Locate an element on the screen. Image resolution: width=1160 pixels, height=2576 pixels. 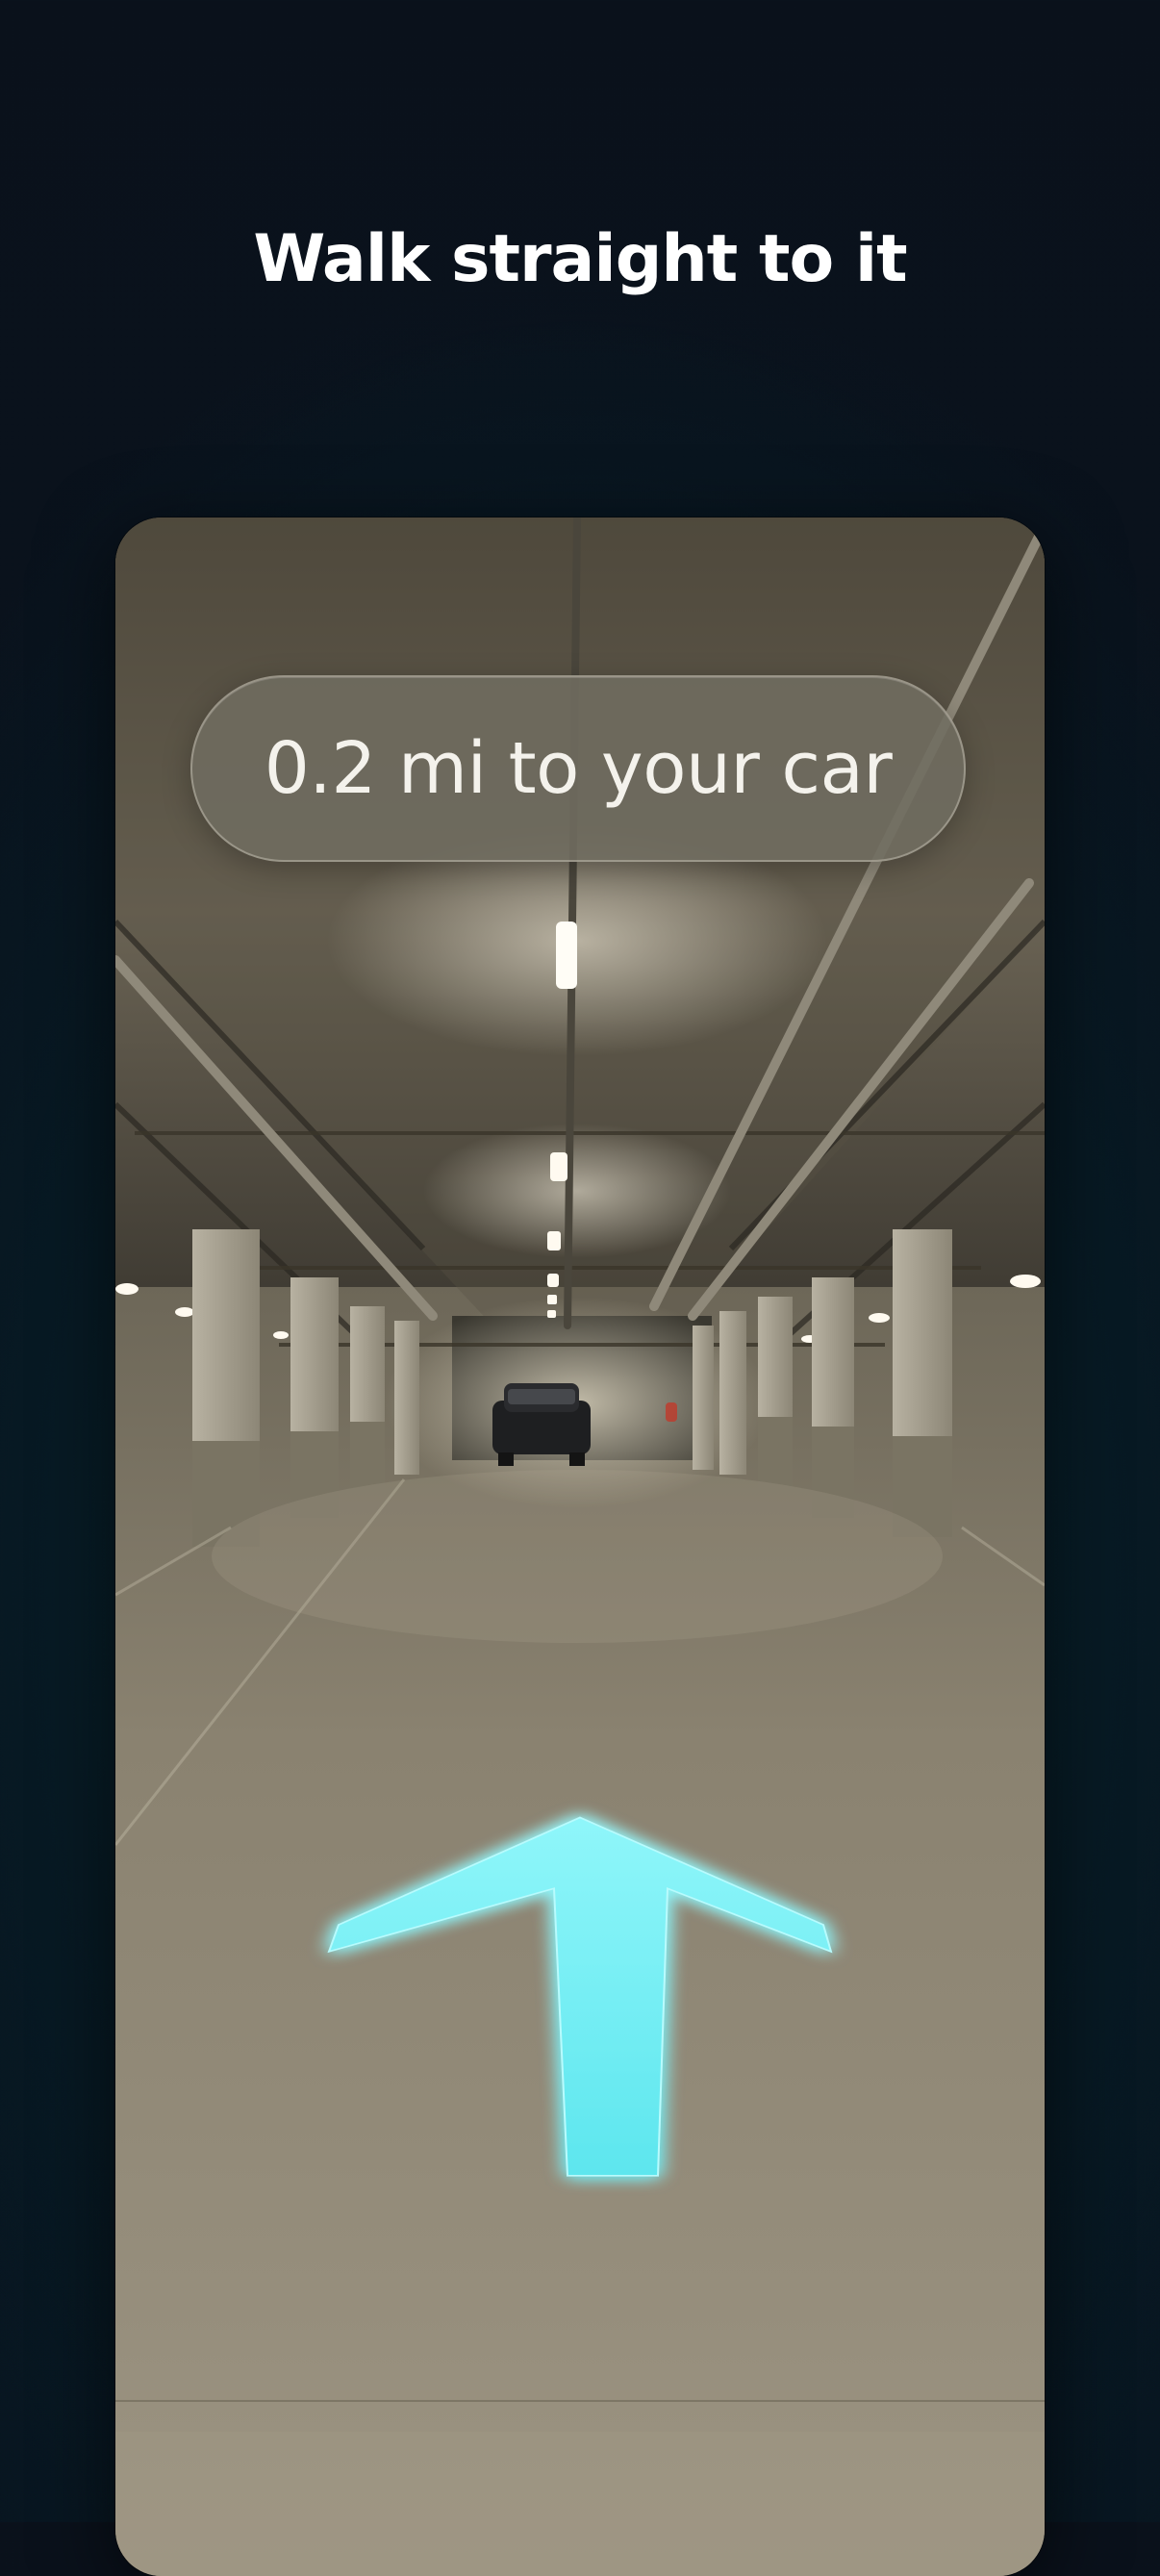
distance-badge: 0.2 mi to your car is located at coordinates (578, 768).